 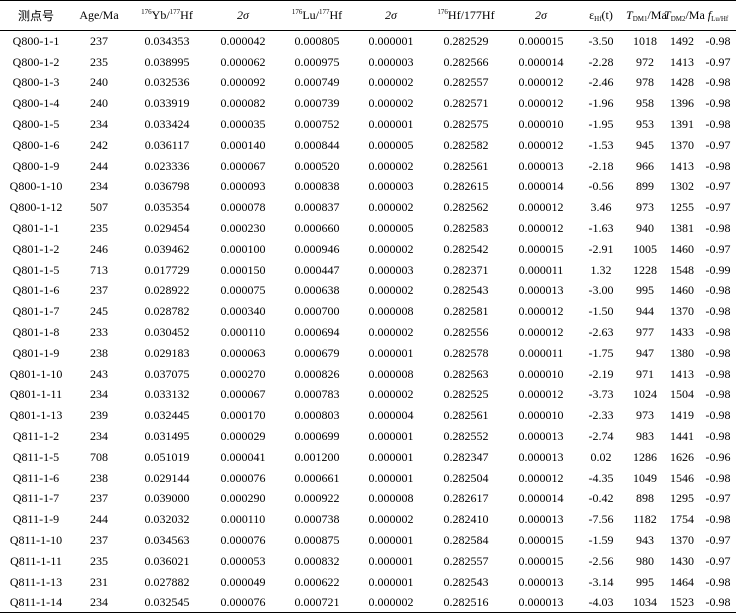 I want to click on cell-sample: Q801-1-8, so click(x=36, y=332).